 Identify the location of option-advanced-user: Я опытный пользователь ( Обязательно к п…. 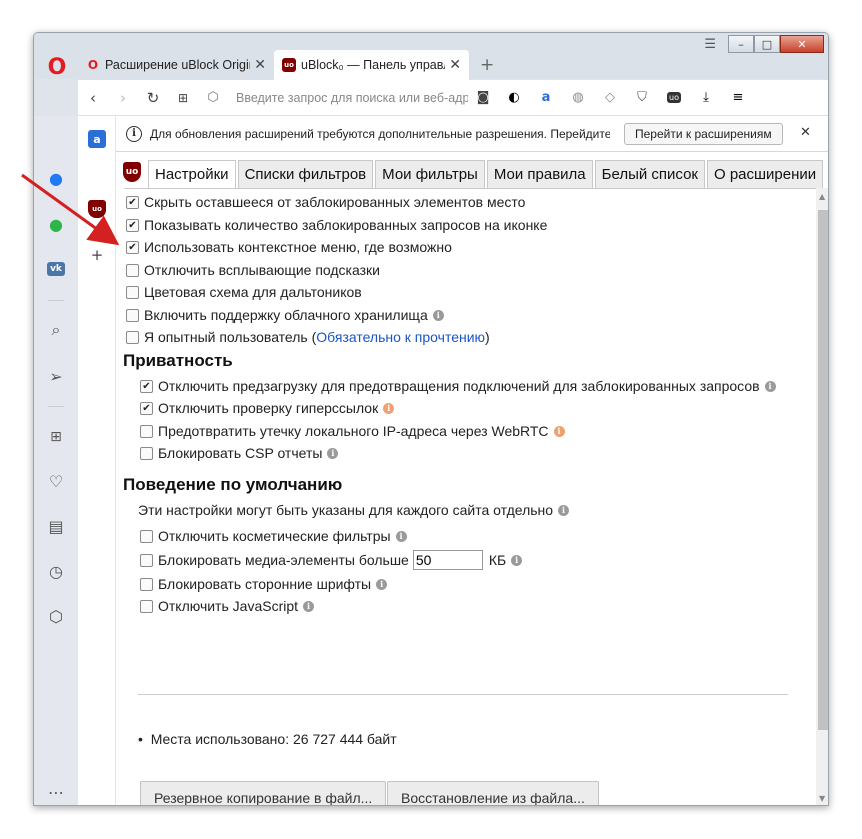
(308, 337).